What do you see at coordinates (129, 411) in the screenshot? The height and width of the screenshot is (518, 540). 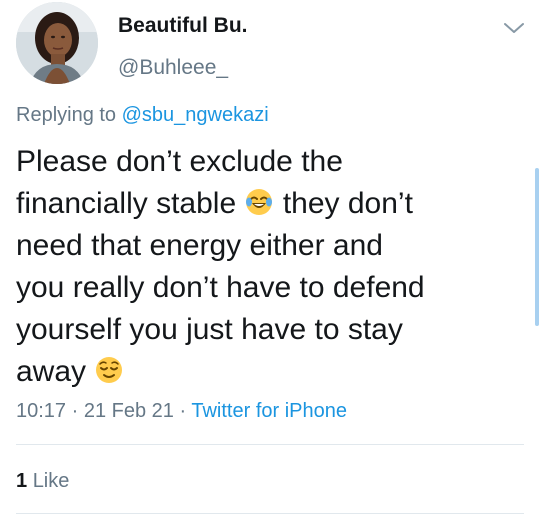 I see `tweet-date: 21 Feb 21` at bounding box center [129, 411].